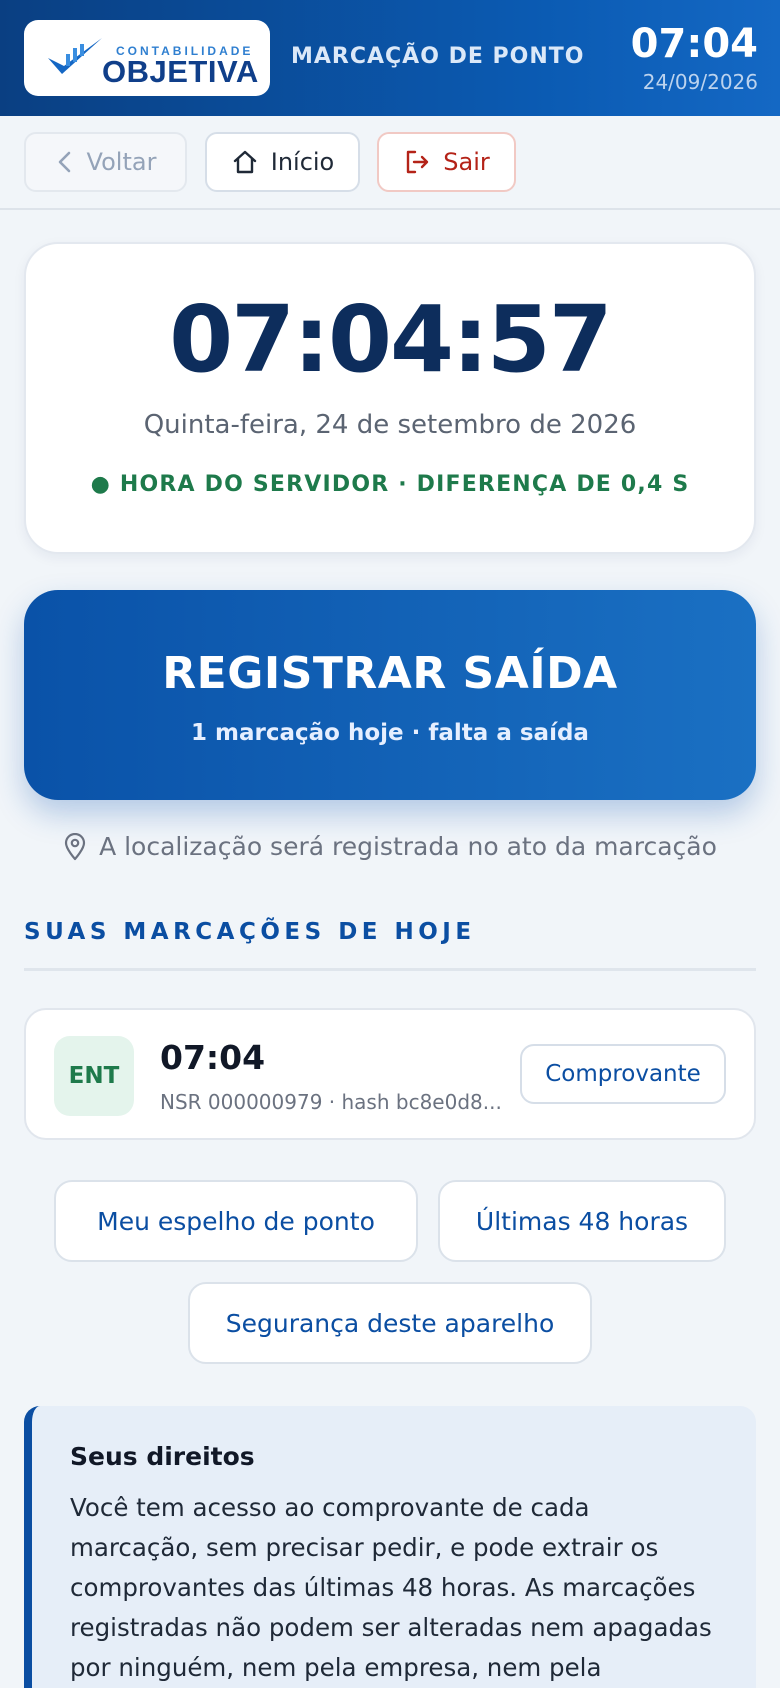  I want to click on register-button-title: REGISTRAR SAÍDA, so click(390, 673).